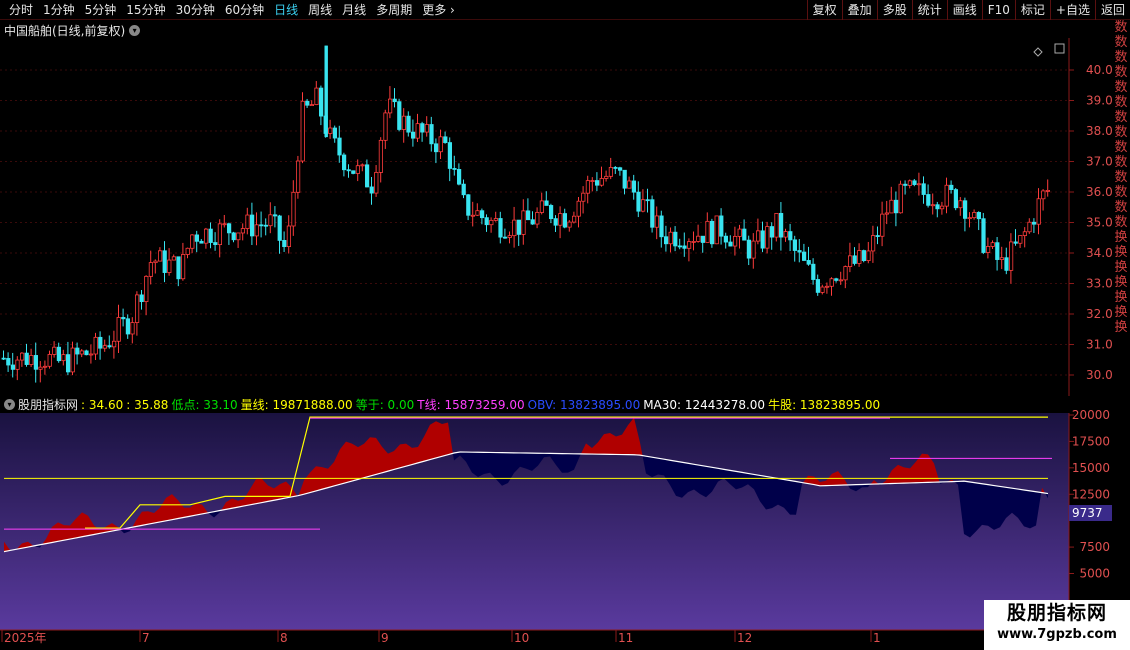 This screenshot has height=650, width=1130. What do you see at coordinates (998, 10) in the screenshot?
I see `tool-button-5: F10` at bounding box center [998, 10].